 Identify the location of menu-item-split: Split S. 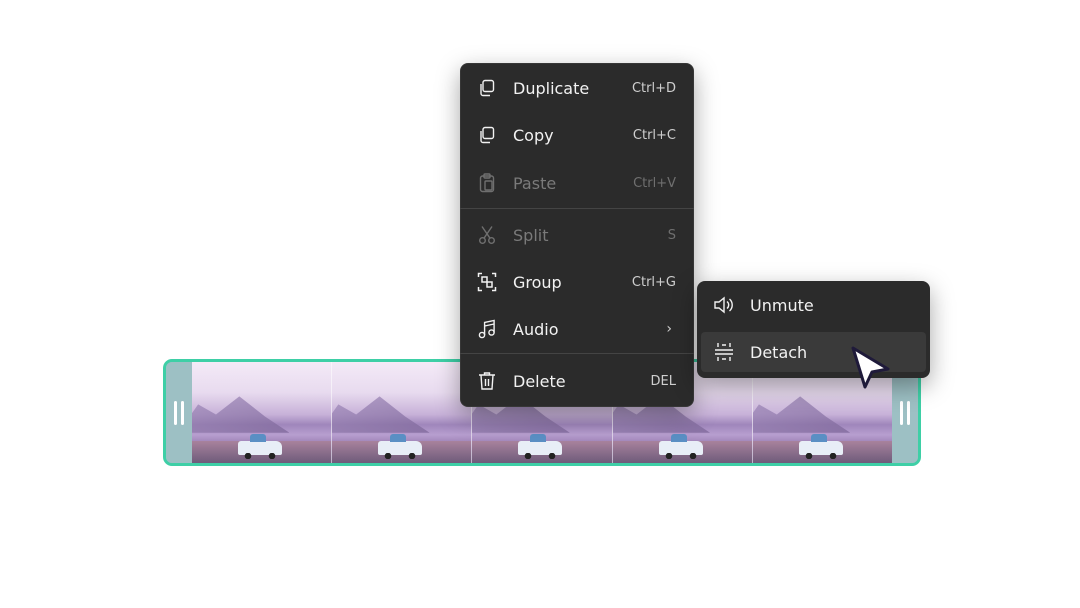
(577, 235).